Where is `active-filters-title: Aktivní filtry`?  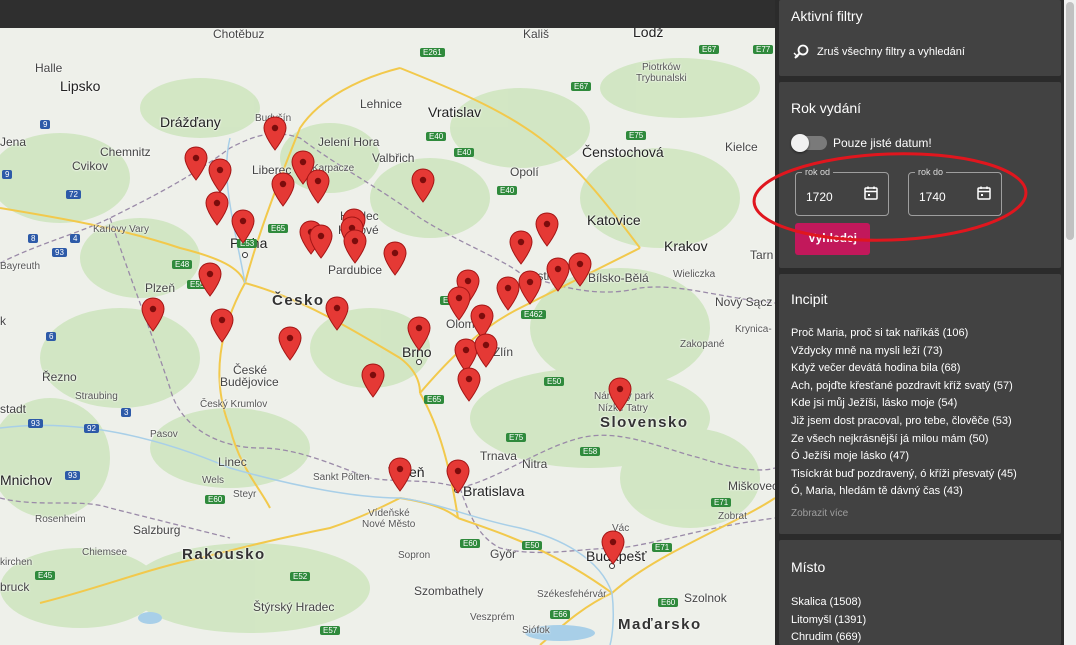 active-filters-title: Aktivní filtry is located at coordinates (827, 16).